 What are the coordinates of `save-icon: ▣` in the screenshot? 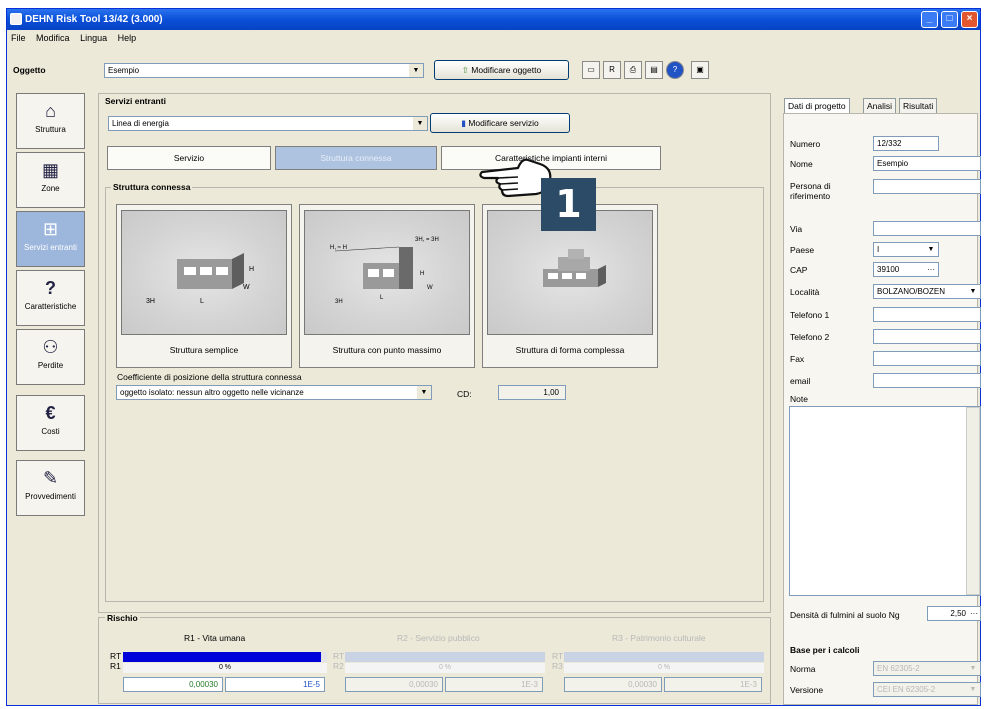 It's located at (700, 70).